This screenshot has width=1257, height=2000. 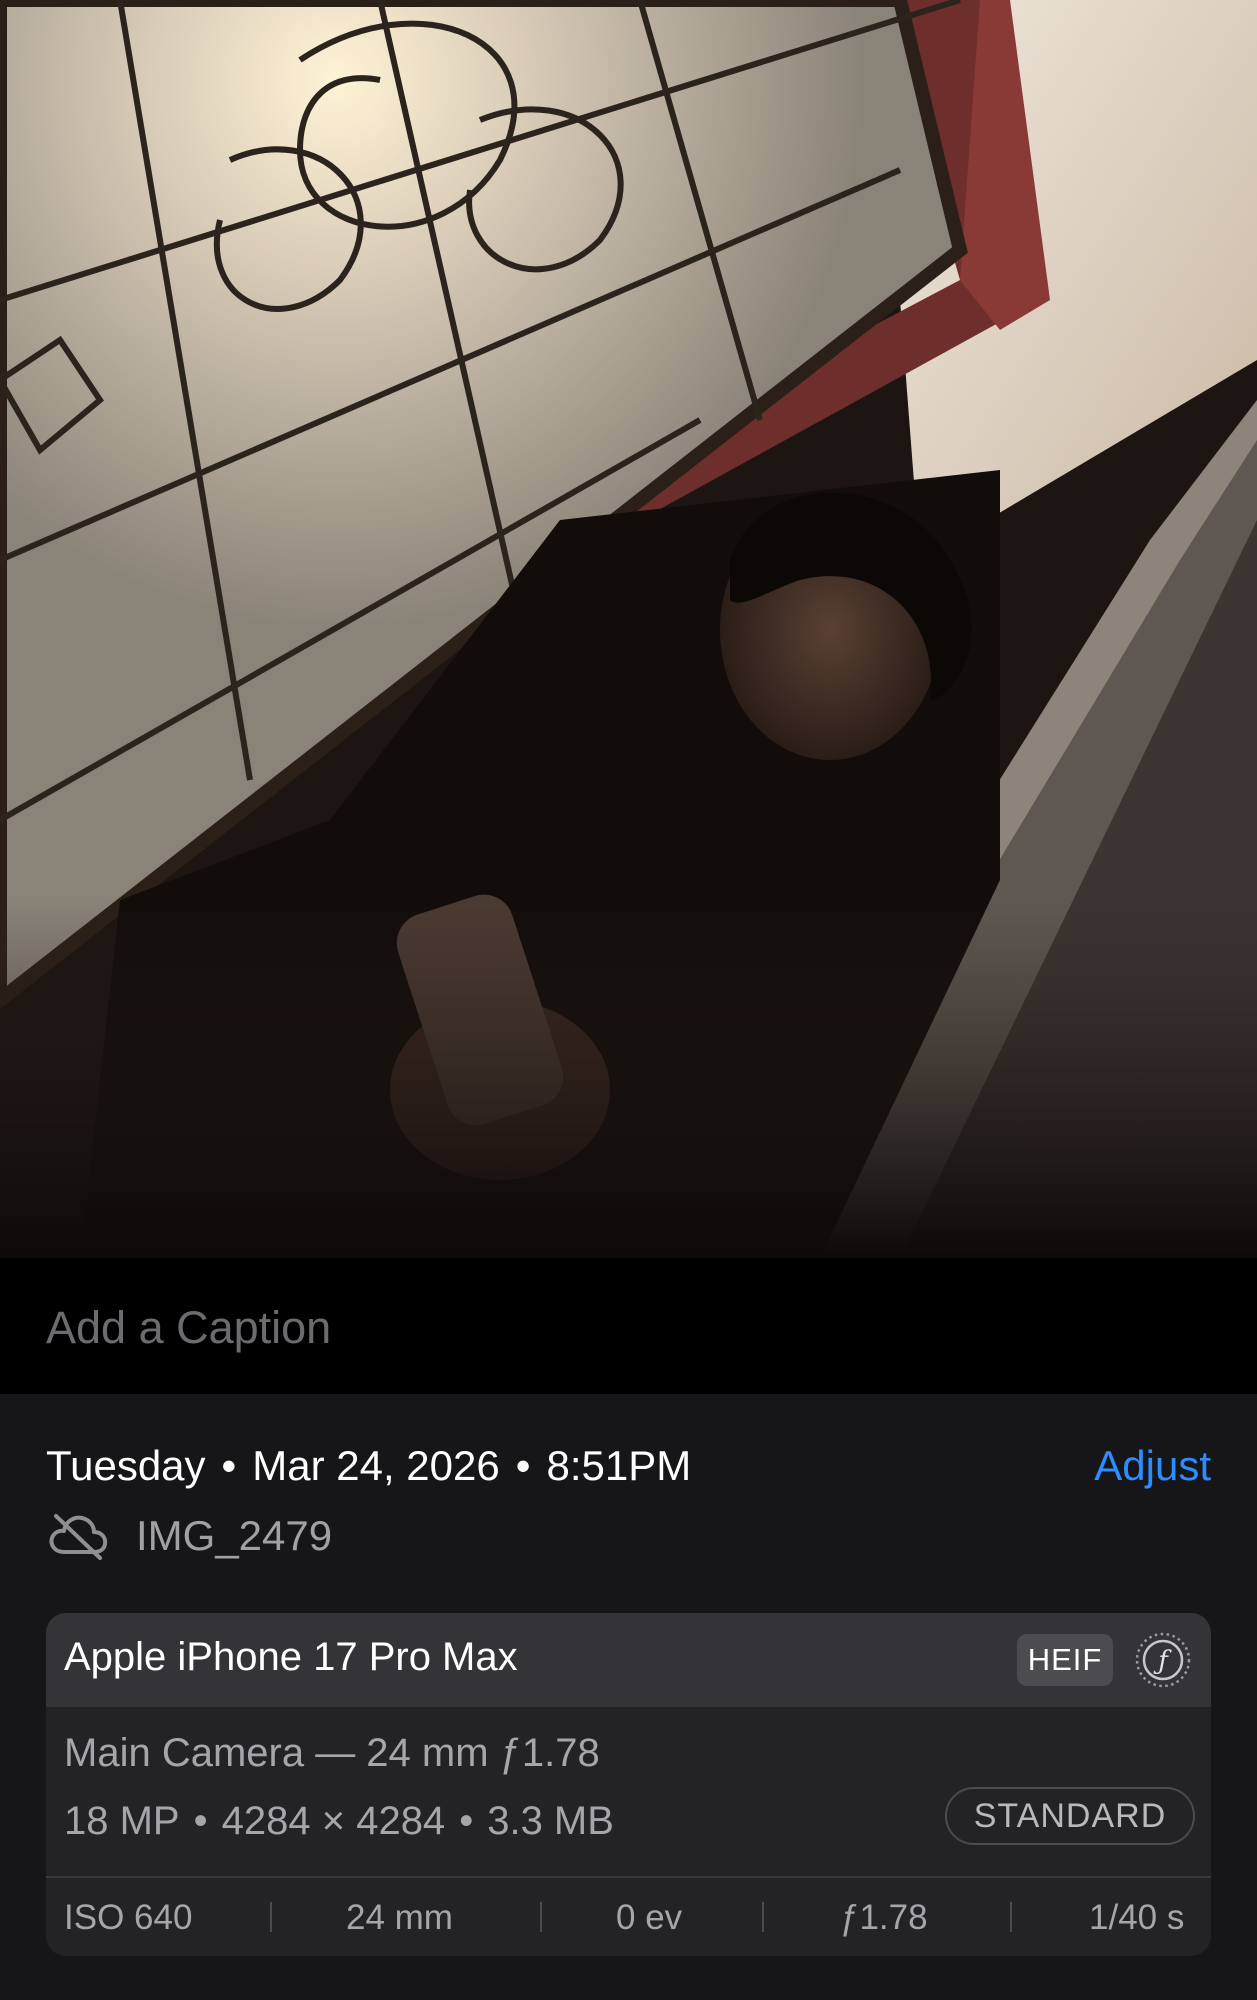 I want to click on photographic-style-badge: STANDARD, so click(x=1070, y=1816).